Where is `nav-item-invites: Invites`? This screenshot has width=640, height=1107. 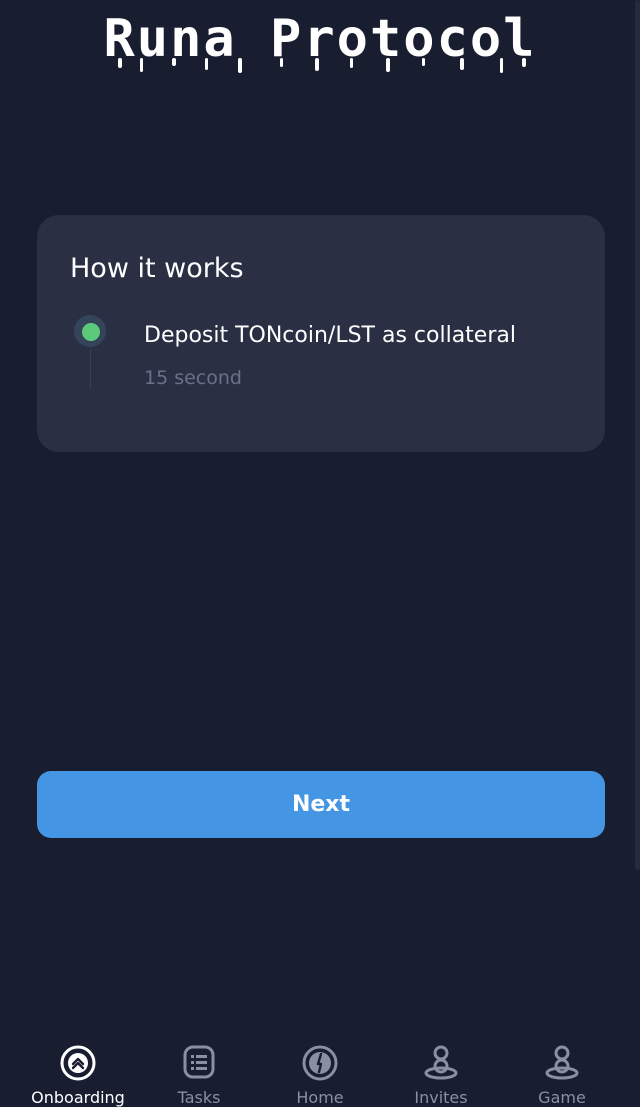 nav-item-invites: Invites is located at coordinates (441, 1072).